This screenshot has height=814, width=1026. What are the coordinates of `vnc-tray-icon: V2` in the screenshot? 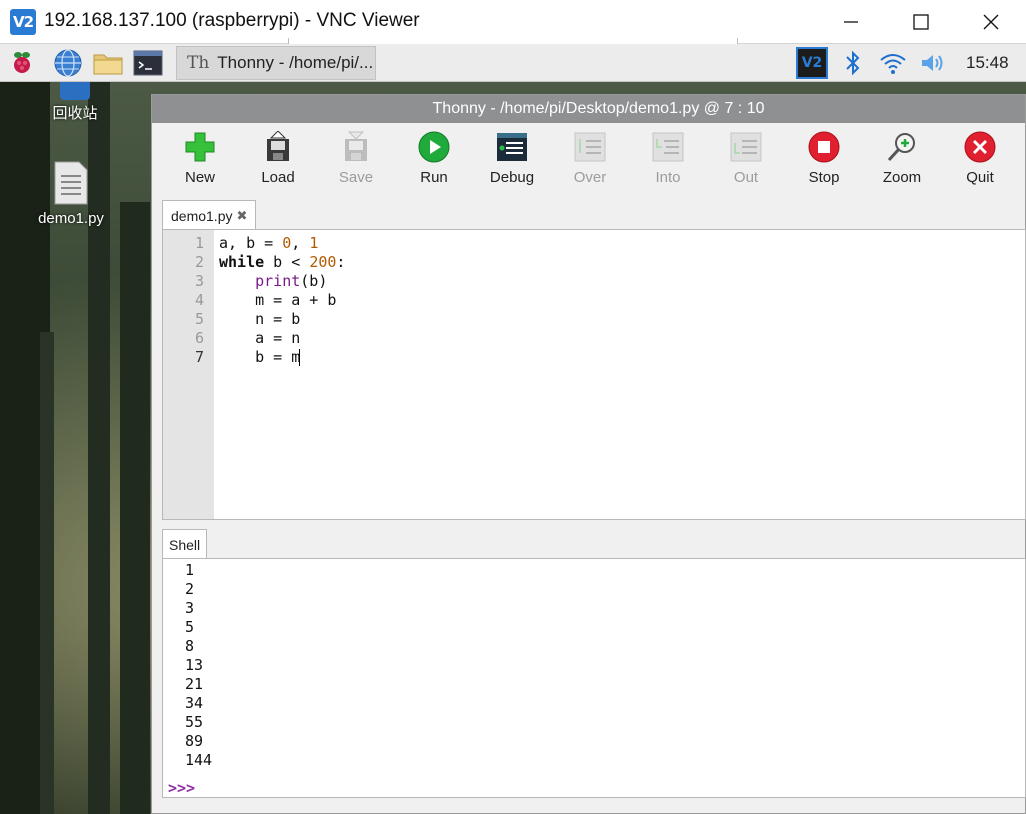 It's located at (812, 63).